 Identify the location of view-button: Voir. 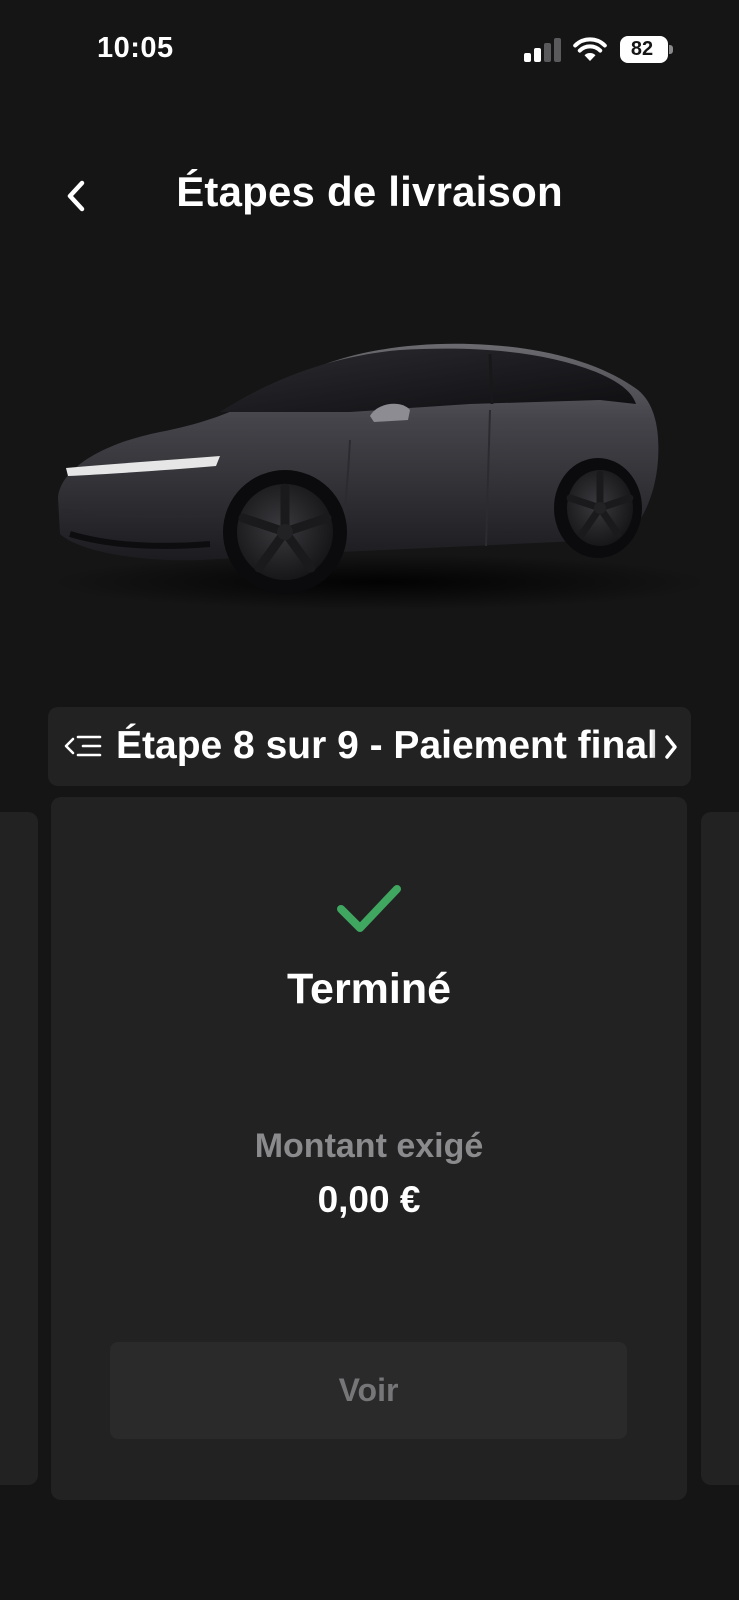
(368, 1390).